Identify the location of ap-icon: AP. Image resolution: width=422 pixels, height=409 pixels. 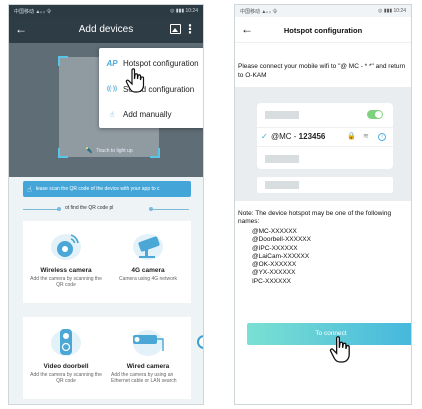
(112, 63).